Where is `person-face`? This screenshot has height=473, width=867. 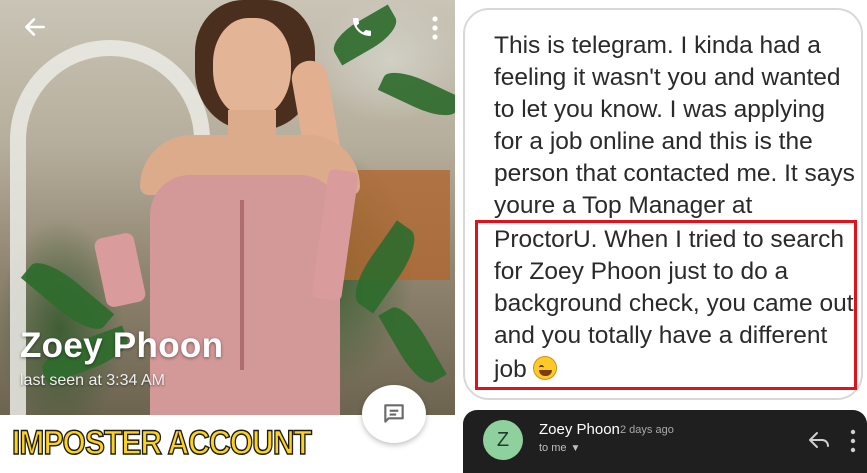 person-face is located at coordinates (252, 68).